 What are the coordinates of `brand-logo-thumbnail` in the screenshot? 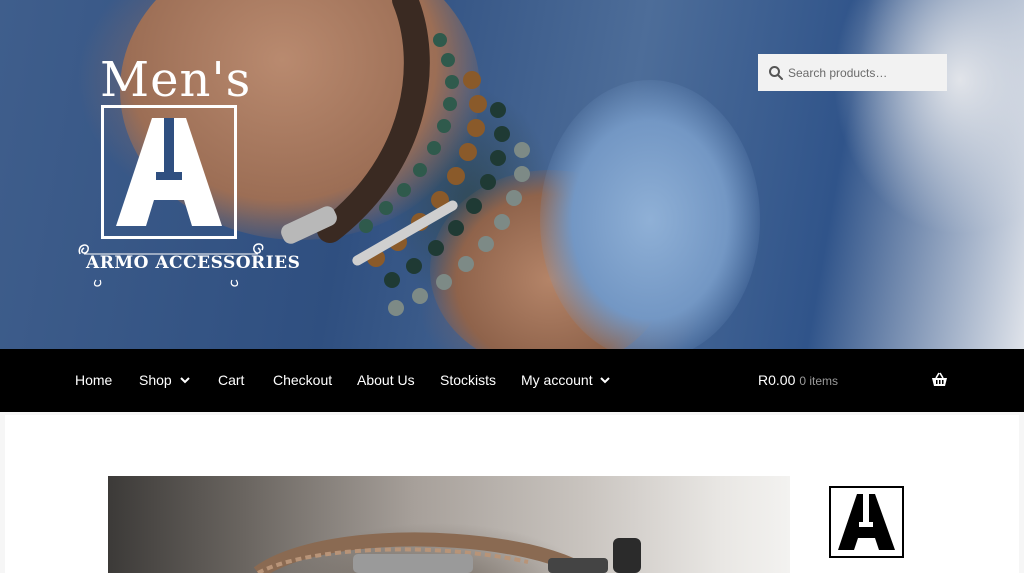 It's located at (866, 522).